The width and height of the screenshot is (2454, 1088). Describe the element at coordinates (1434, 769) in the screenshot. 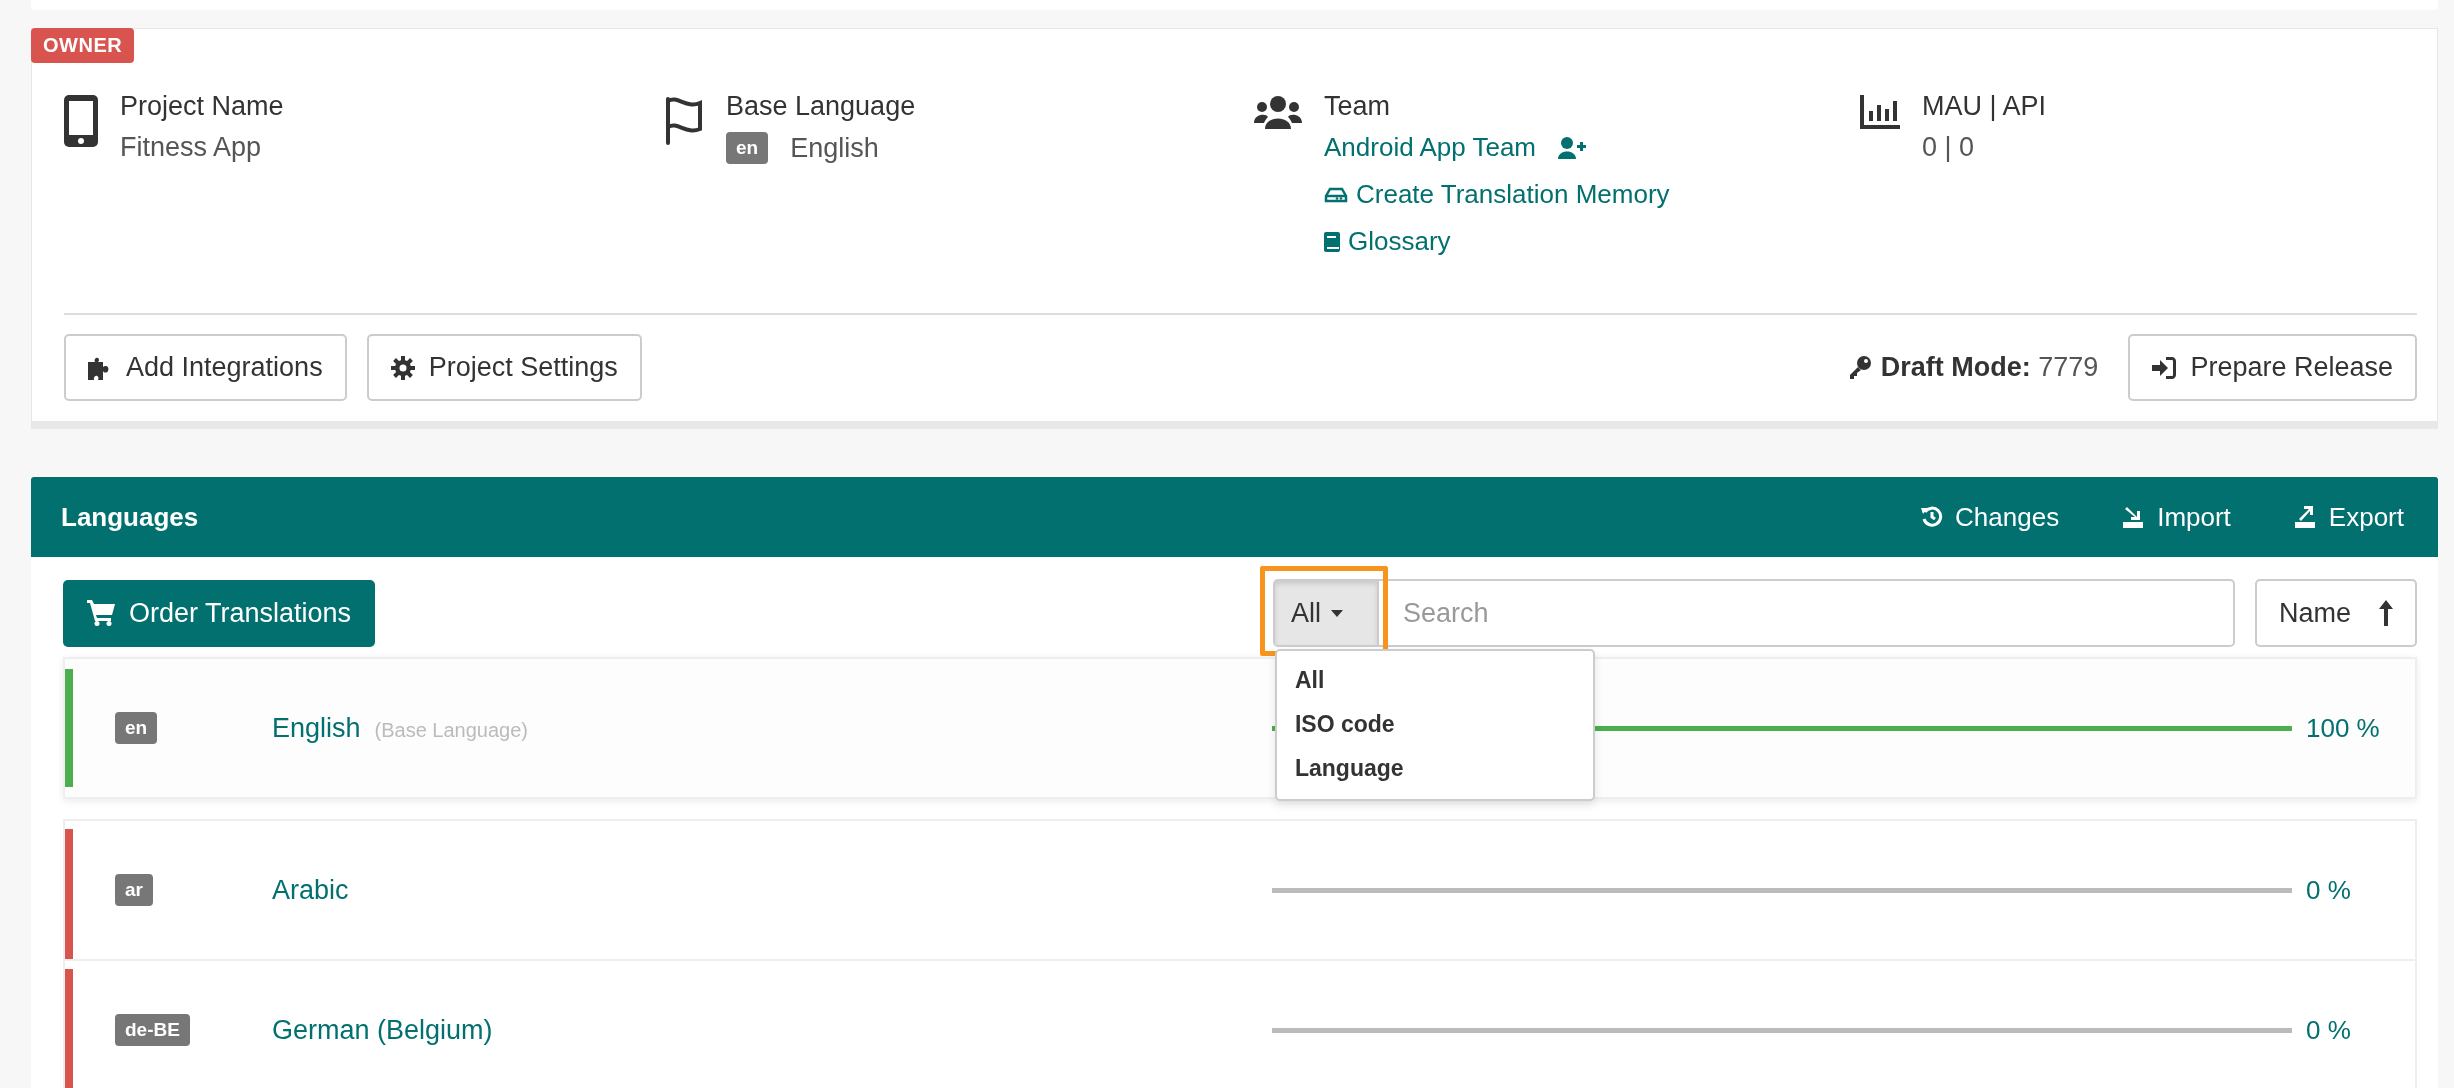

I see `filter-option: Language` at that location.